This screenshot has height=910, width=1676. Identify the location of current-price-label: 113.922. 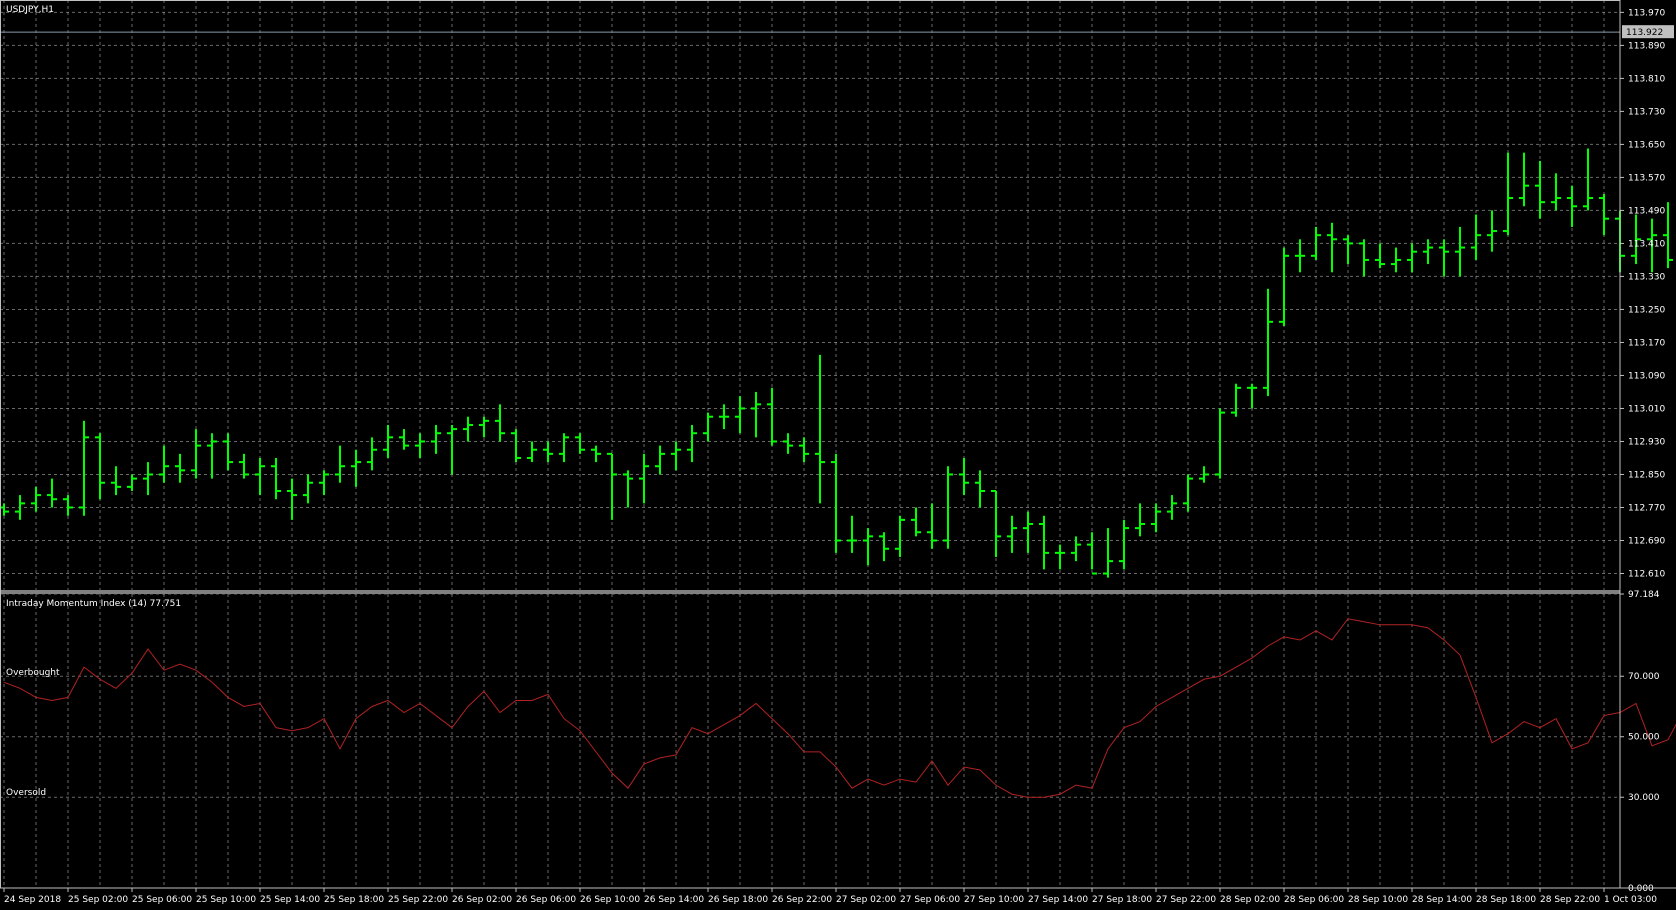
(1644, 33).